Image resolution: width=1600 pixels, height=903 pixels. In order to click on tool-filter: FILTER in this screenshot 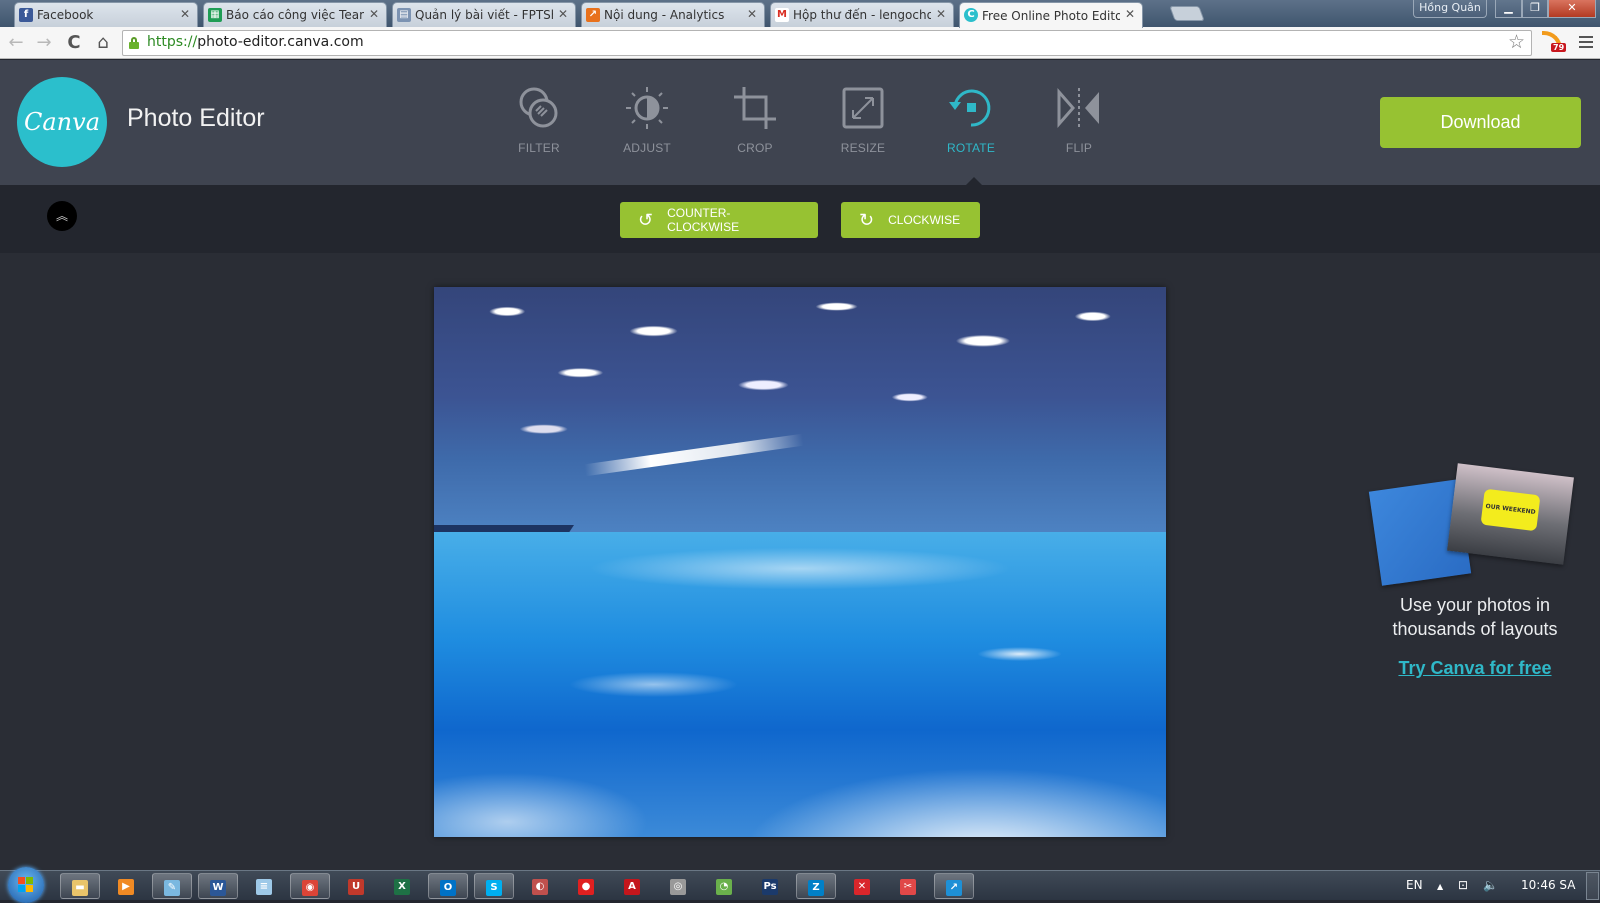, I will do `click(539, 119)`.